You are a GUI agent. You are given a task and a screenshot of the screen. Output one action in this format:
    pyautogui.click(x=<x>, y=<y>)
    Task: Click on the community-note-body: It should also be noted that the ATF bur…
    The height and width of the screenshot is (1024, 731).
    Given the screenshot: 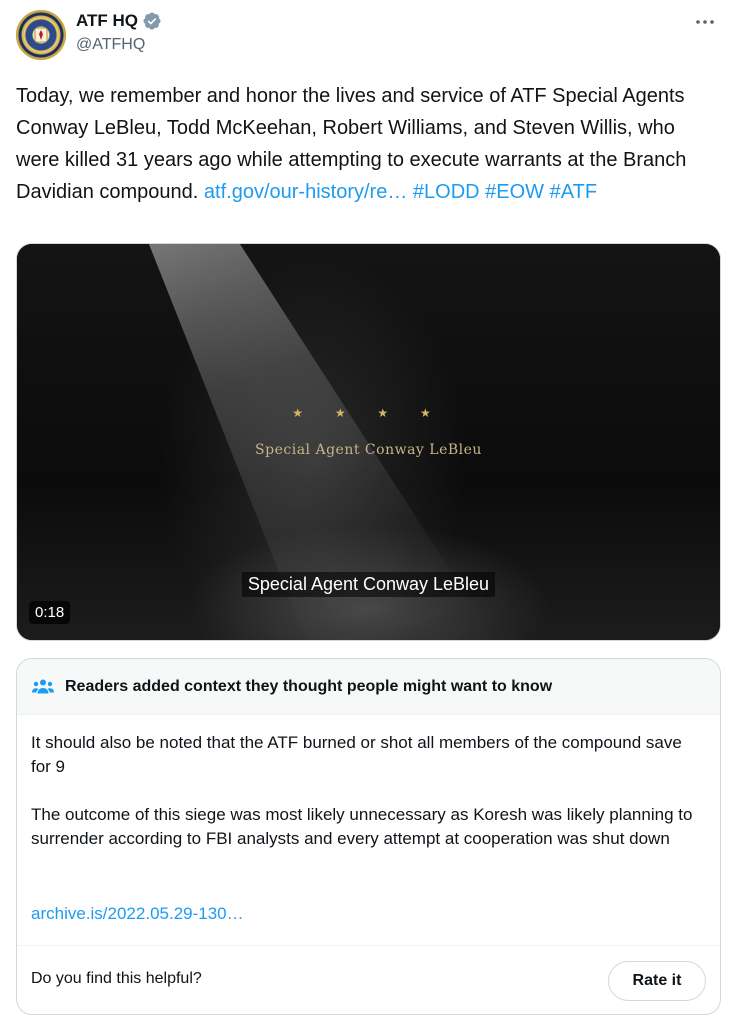 What is the action you would take?
    pyautogui.click(x=366, y=803)
    